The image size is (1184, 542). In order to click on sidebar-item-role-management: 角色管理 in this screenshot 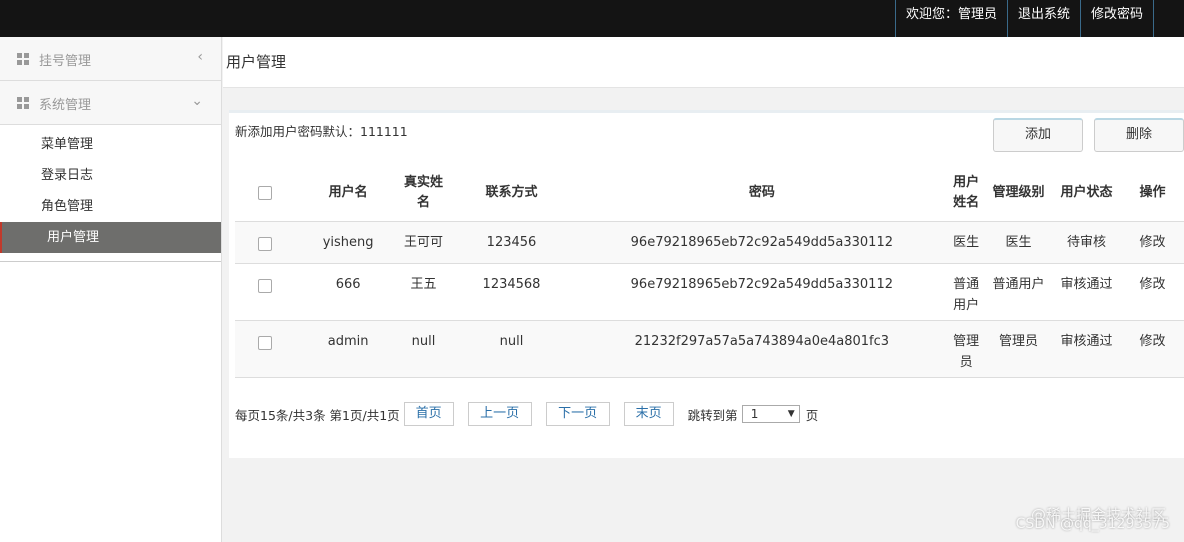, I will do `click(110, 206)`.